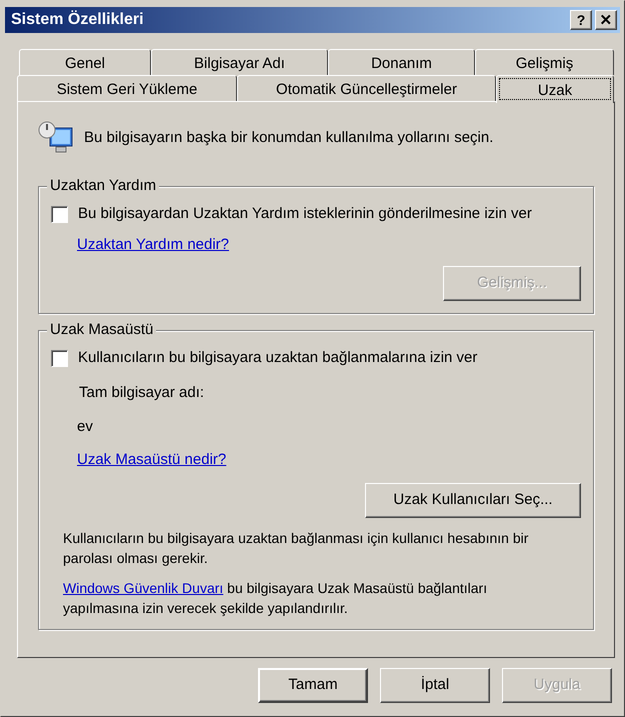  I want to click on computer-name-label: Tam bilgisayar adı:, so click(141, 392).